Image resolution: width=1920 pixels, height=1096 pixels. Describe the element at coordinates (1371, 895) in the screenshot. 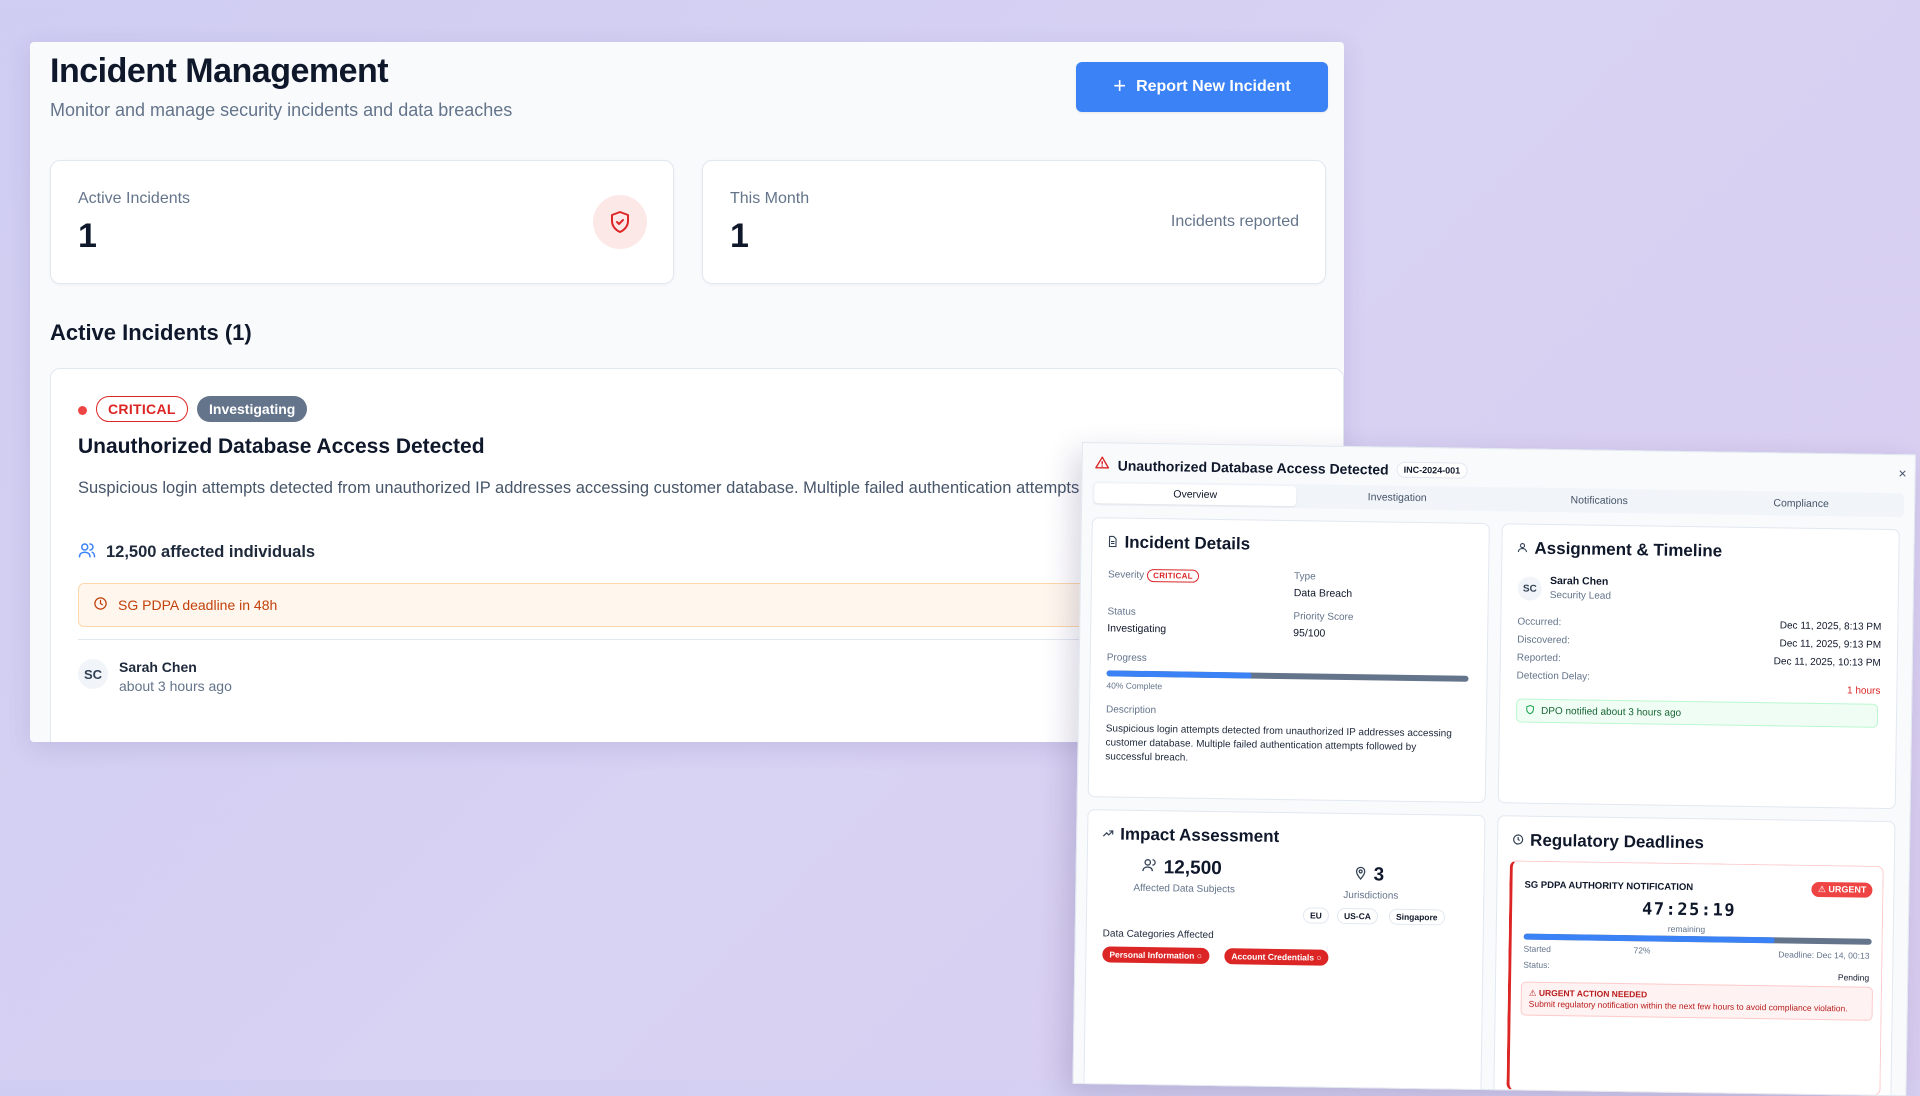

I see `jurisdictions-label: Jurisdictions` at that location.